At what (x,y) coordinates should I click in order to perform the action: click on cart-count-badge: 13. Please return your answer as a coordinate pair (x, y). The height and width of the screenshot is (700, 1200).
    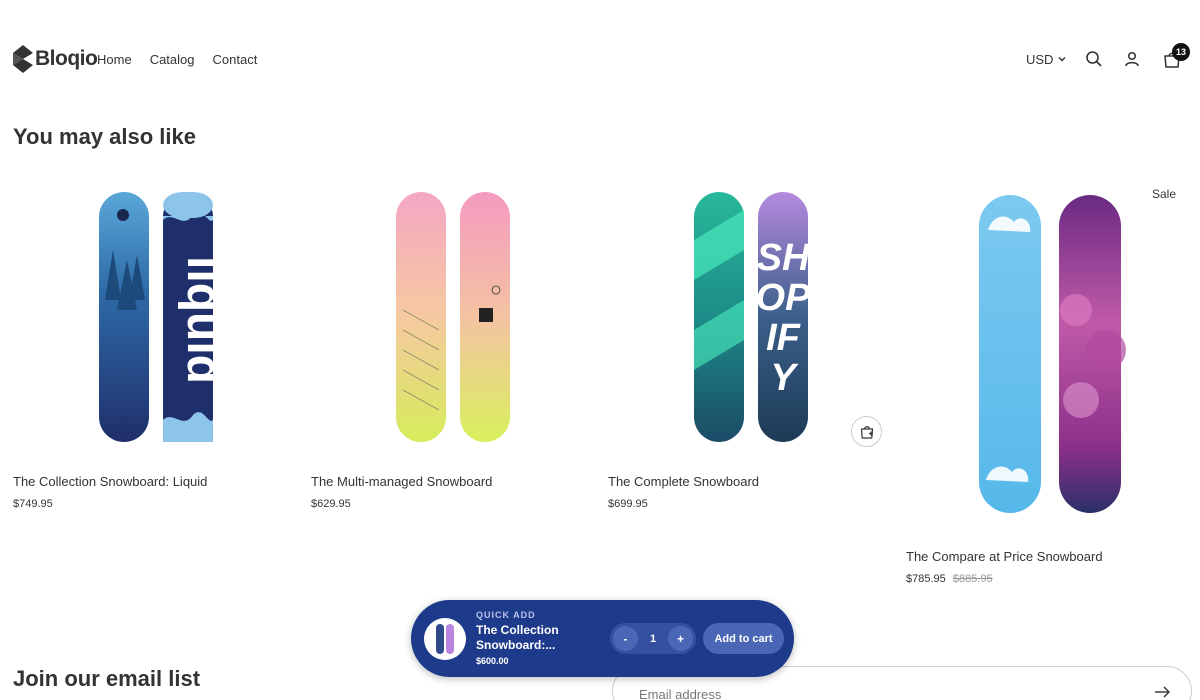
    Looking at the image, I should click on (1181, 52).